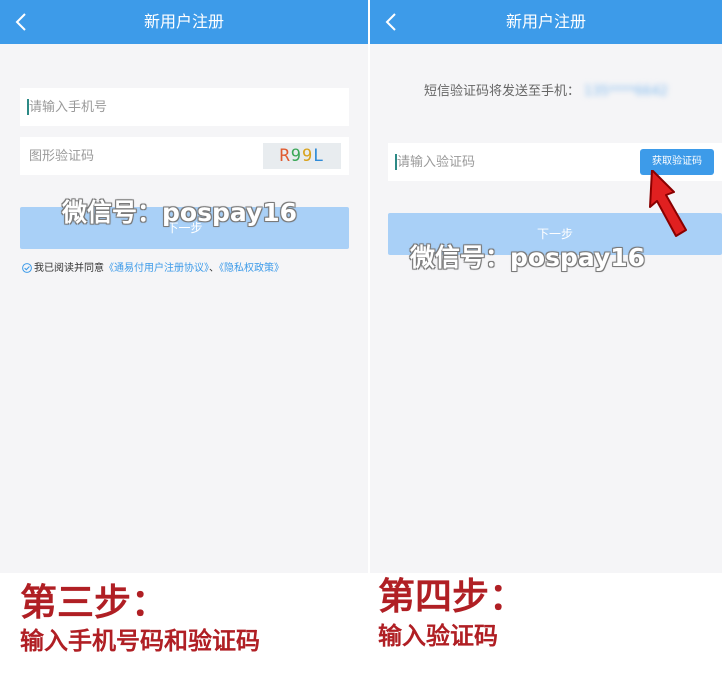 This screenshot has height=678, width=722. Describe the element at coordinates (179, 107) in the screenshot. I see `phone-input` at that location.